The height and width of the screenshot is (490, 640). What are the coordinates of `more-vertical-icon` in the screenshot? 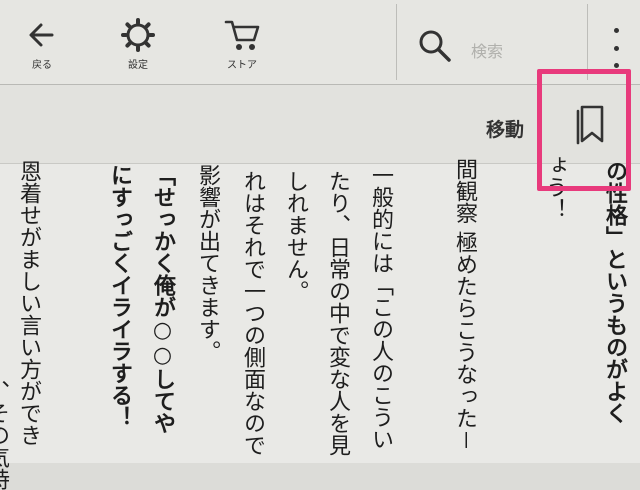 It's located at (616, 48).